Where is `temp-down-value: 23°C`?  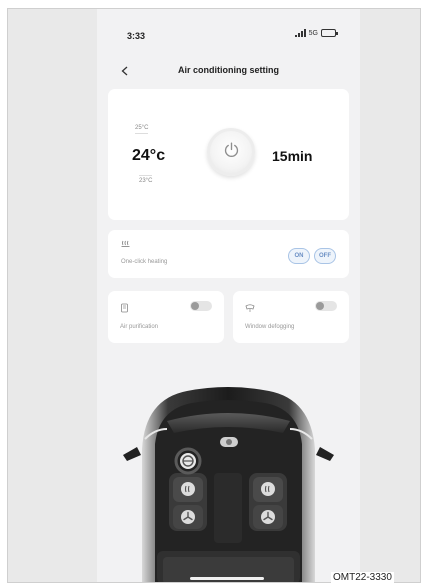
temp-down-value: 23°C is located at coordinates (146, 179).